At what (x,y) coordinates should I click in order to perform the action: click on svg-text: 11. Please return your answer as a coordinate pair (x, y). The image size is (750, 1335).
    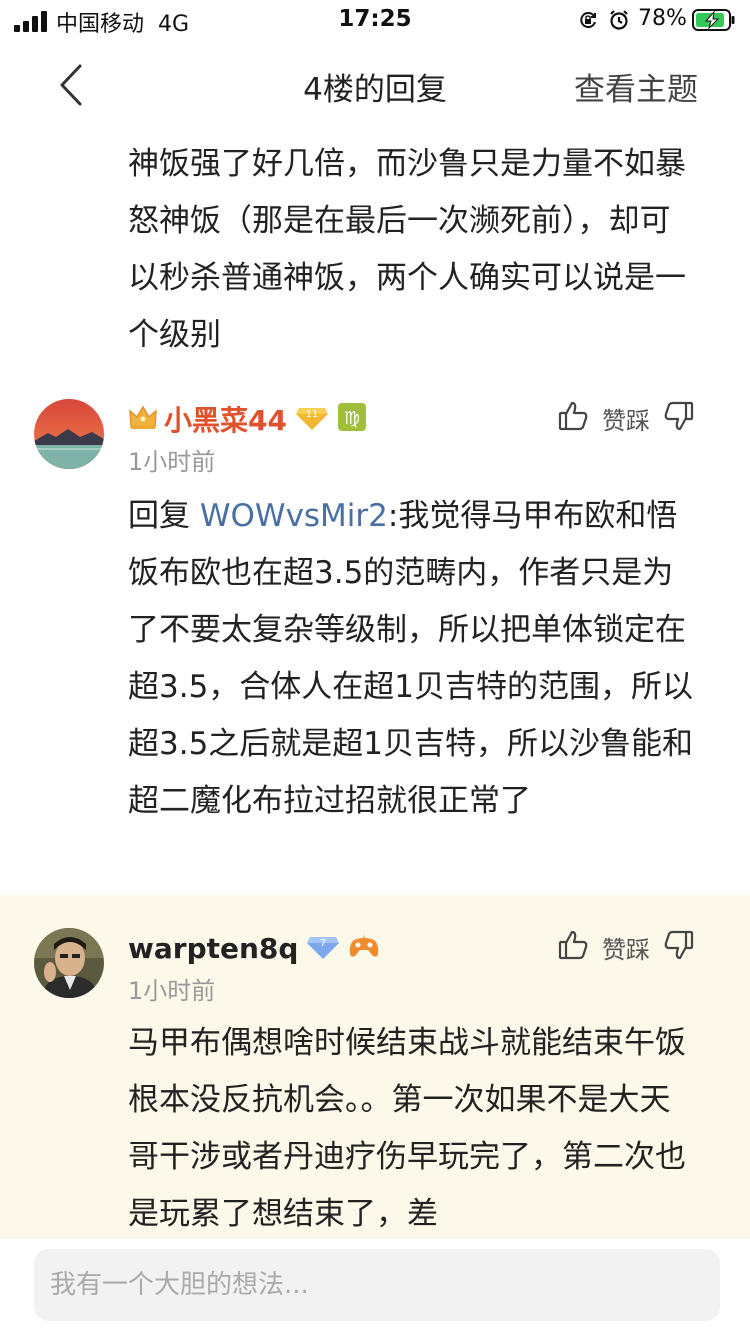
    Looking at the image, I should click on (312, 414).